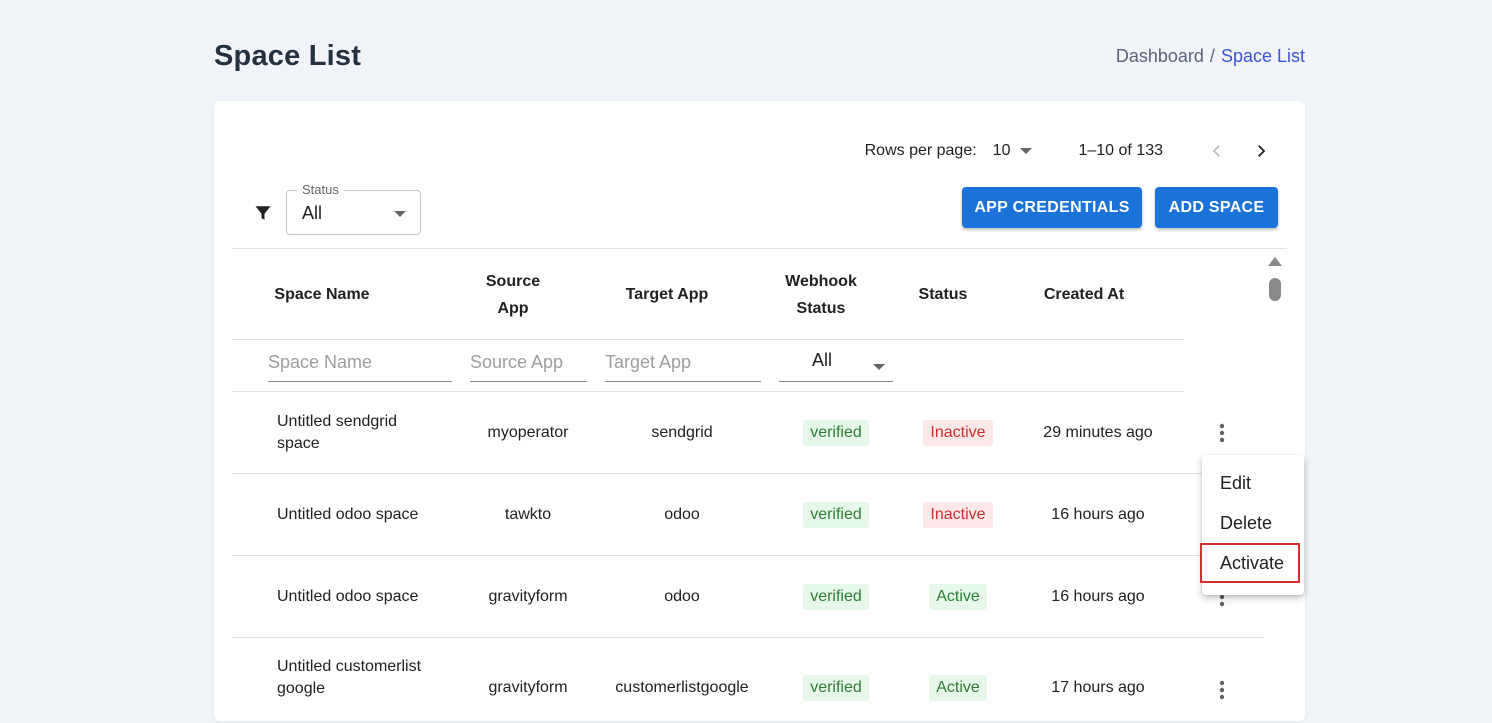 This screenshot has width=1492, height=723. Describe the element at coordinates (683, 366) in the screenshot. I see `target-app-filter-input: Target App` at that location.